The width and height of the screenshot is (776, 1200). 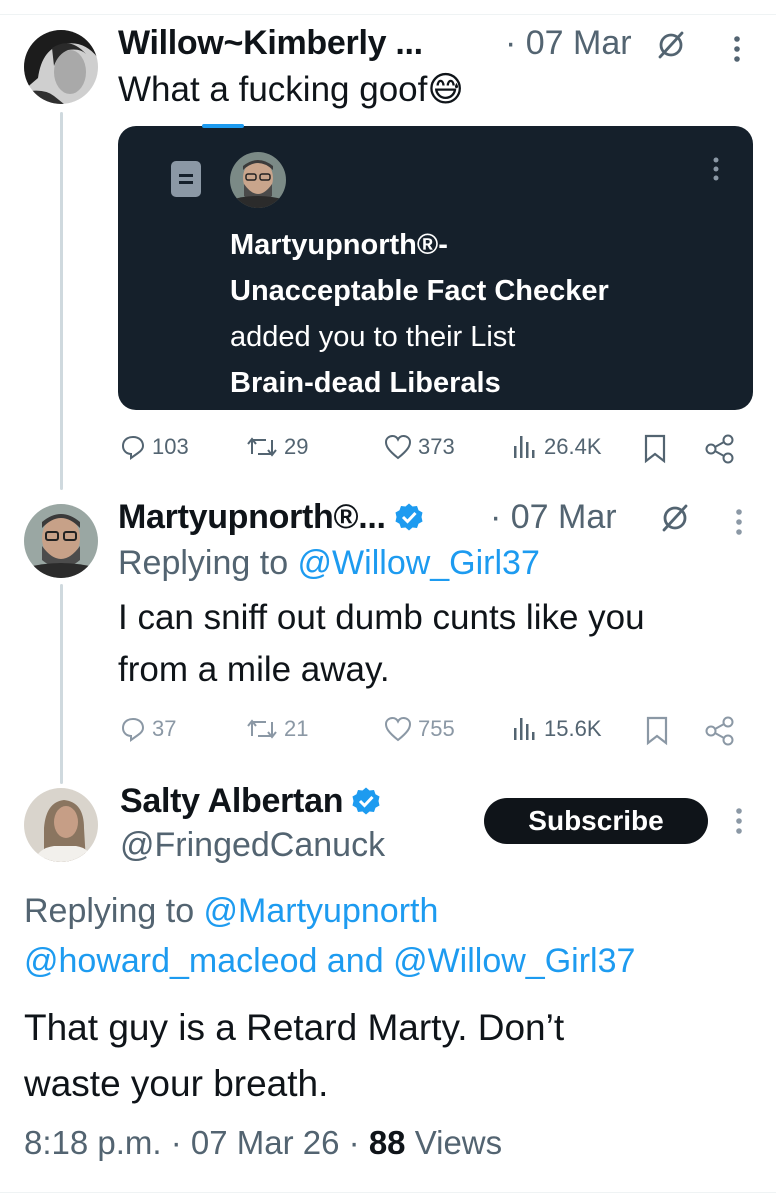 I want to click on tweet-timestamp: 8:18 p.m. · 07 Mar 26 · 88 Views, so click(x=263, y=1143).